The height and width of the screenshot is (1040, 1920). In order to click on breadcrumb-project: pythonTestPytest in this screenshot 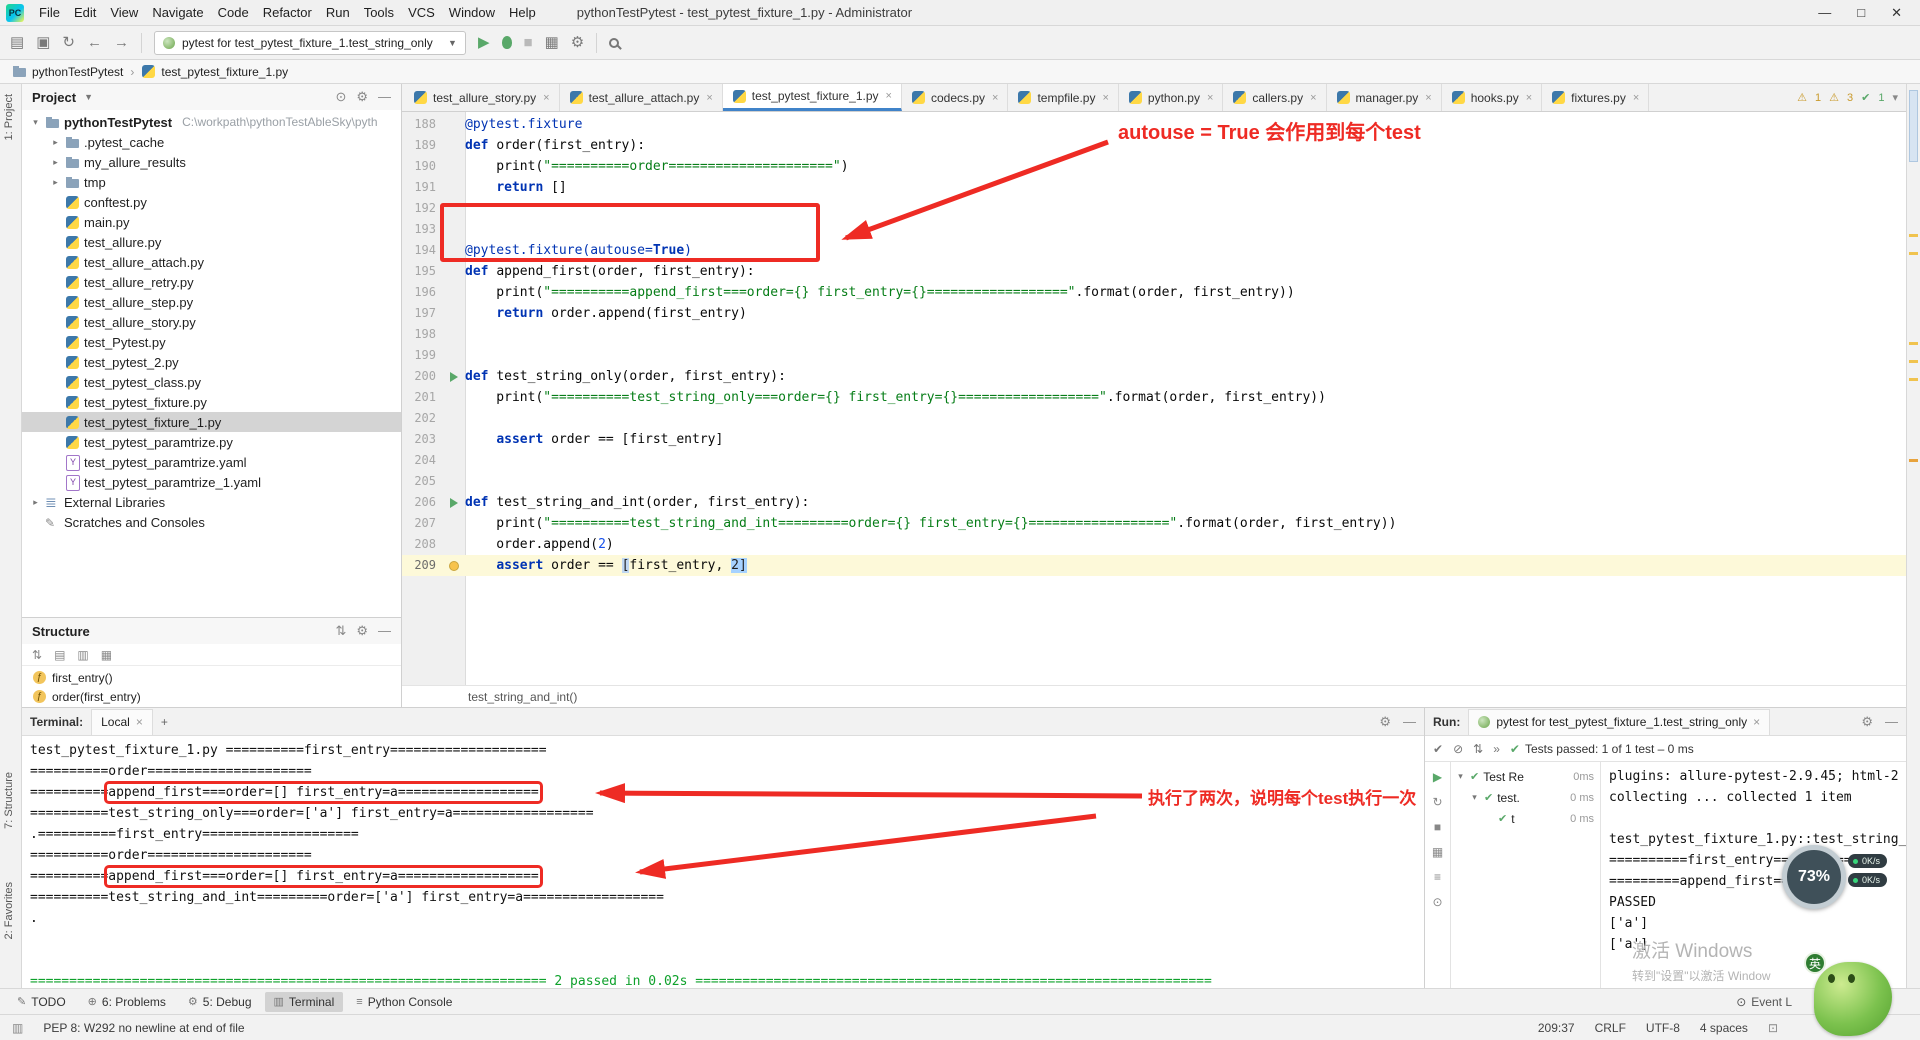, I will do `click(67, 71)`.